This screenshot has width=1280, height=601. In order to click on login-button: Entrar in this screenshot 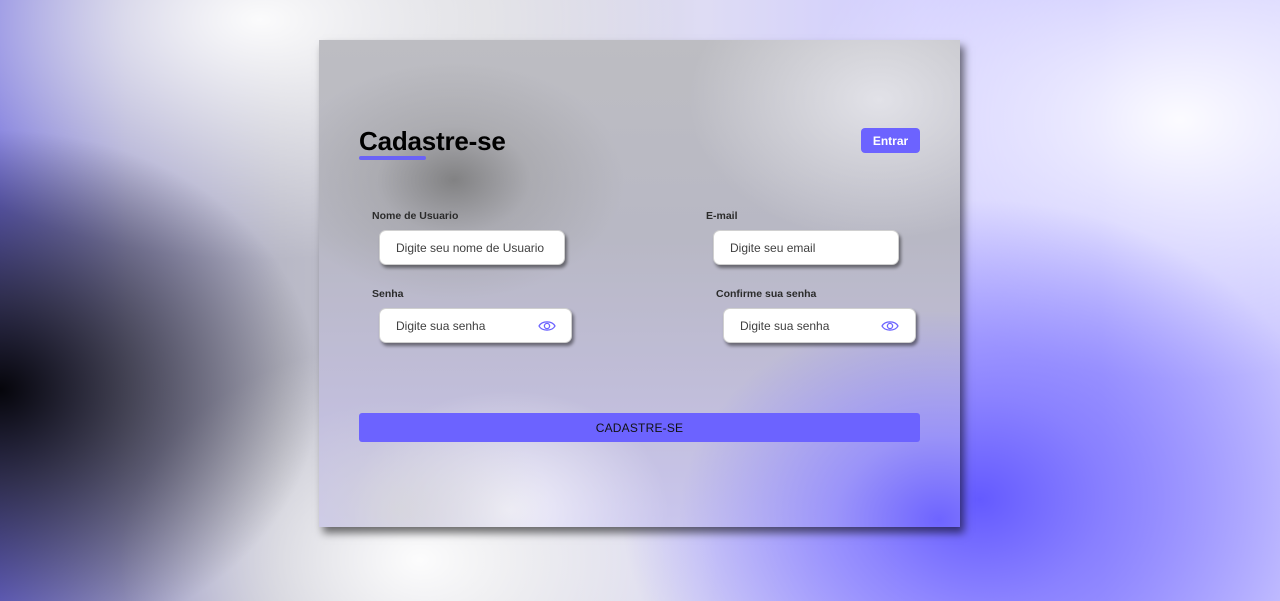, I will do `click(890, 140)`.